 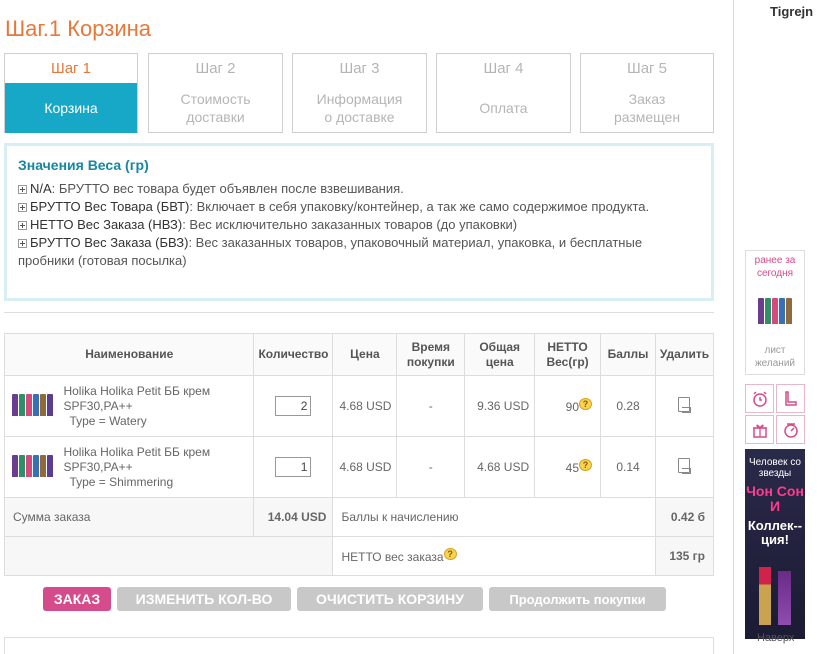 I want to click on header-time: Время покупки, so click(x=431, y=354).